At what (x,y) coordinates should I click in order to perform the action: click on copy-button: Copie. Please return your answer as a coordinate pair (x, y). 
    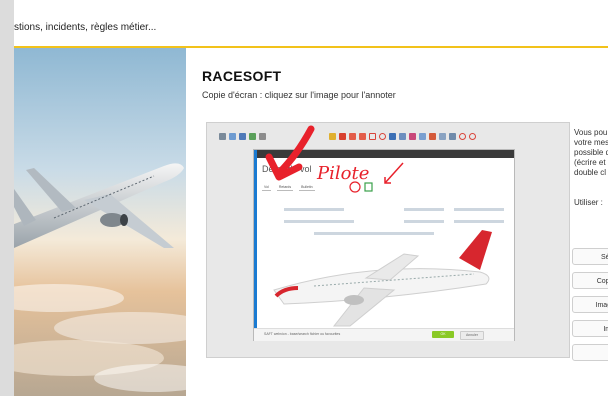
    Looking at the image, I should click on (590, 280).